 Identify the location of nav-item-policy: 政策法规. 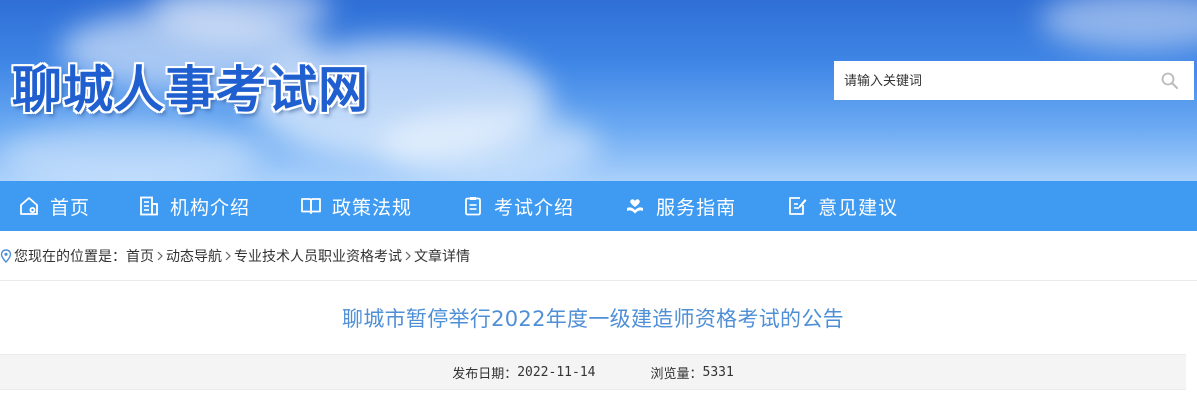
(356, 206).